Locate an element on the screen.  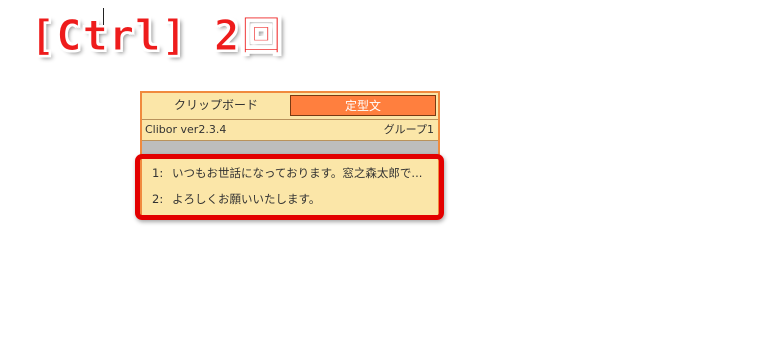
highlight-box is located at coordinates (289, 187).